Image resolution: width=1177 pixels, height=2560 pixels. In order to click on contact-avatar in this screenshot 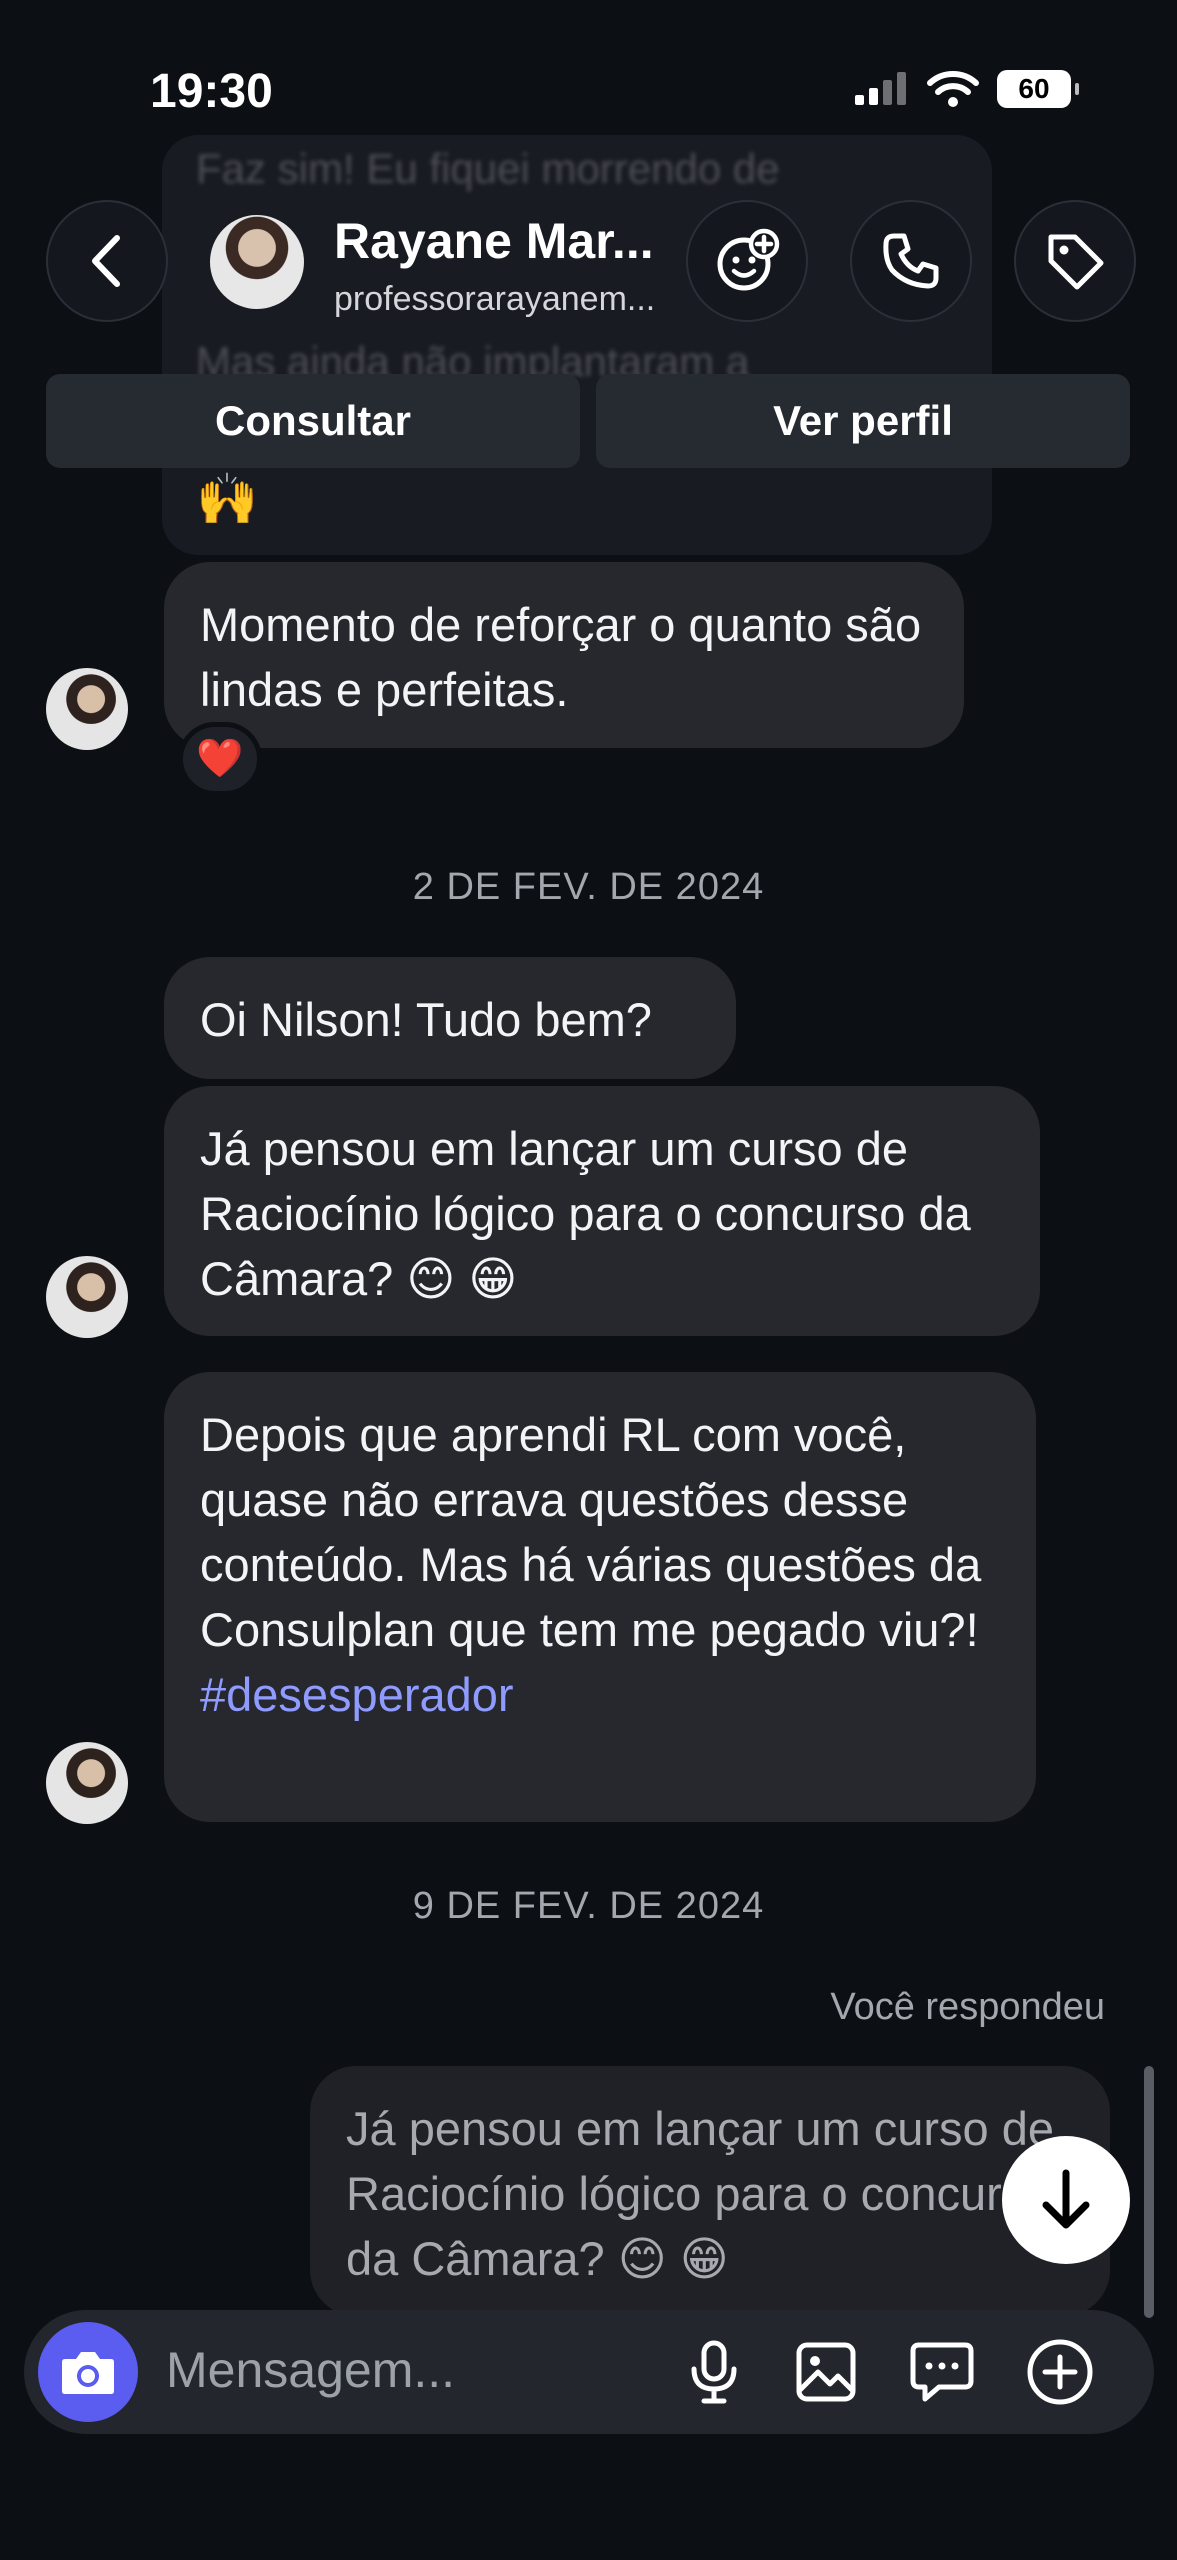, I will do `click(257, 262)`.